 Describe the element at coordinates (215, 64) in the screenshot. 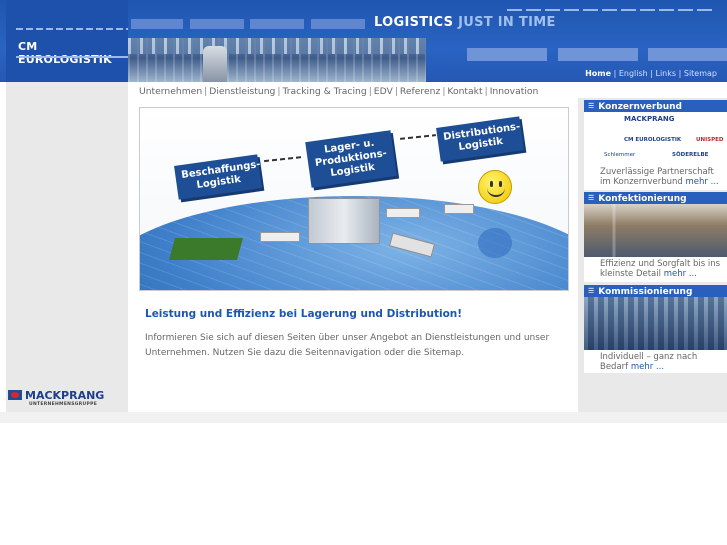

I see `photo-figure` at that location.